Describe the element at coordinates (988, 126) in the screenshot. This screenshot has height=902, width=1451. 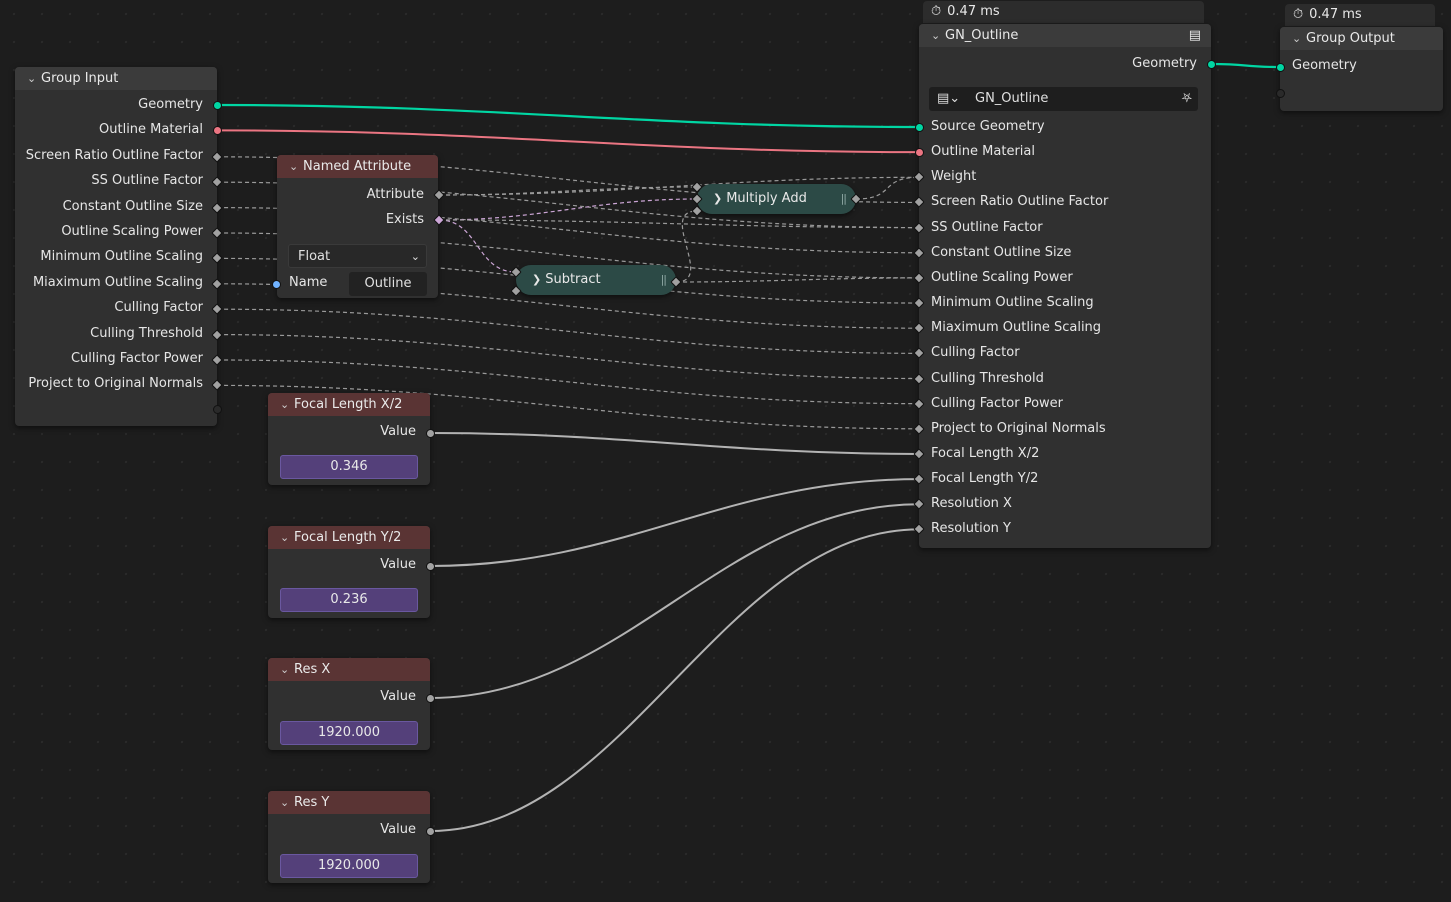
I see `gn-outline-input-label: Source Geometry` at that location.